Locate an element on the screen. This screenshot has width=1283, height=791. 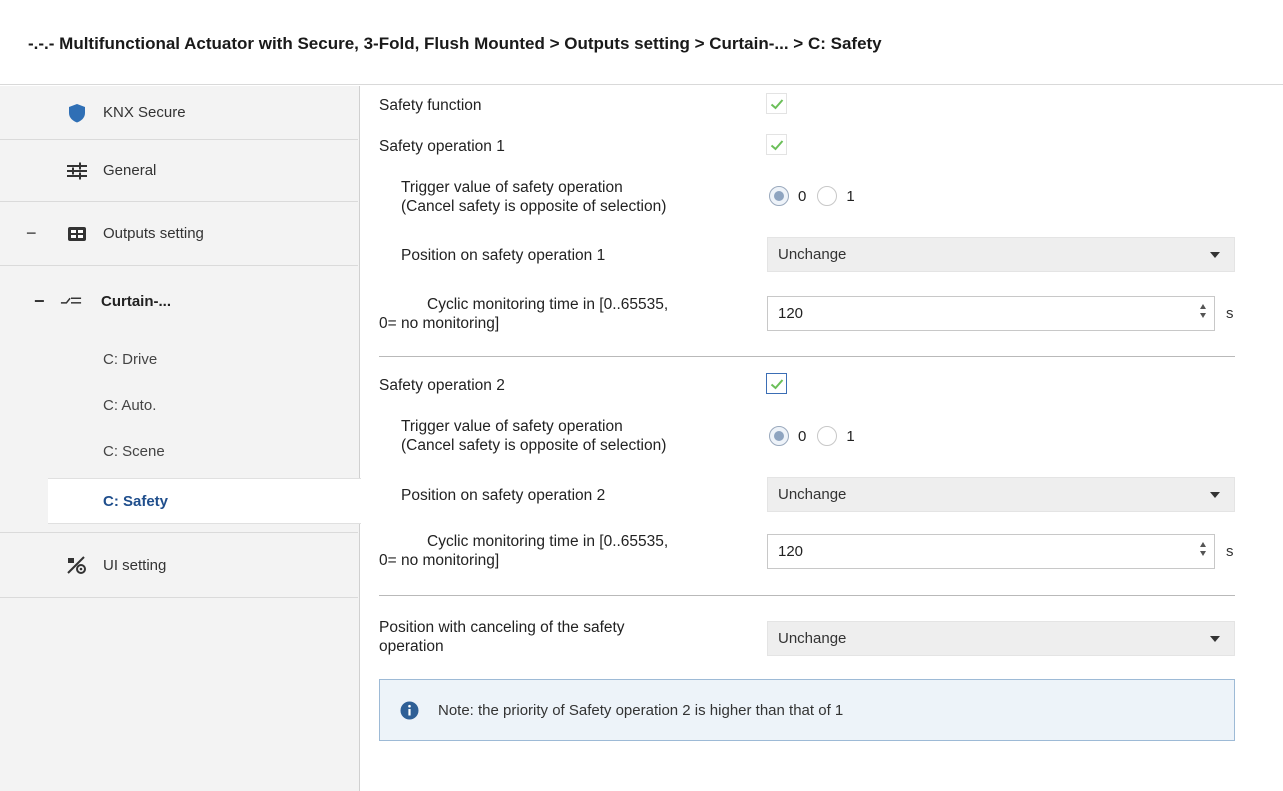
op1-trigger-label-line1: Trigger value of safety operation is located at coordinates (512, 187).